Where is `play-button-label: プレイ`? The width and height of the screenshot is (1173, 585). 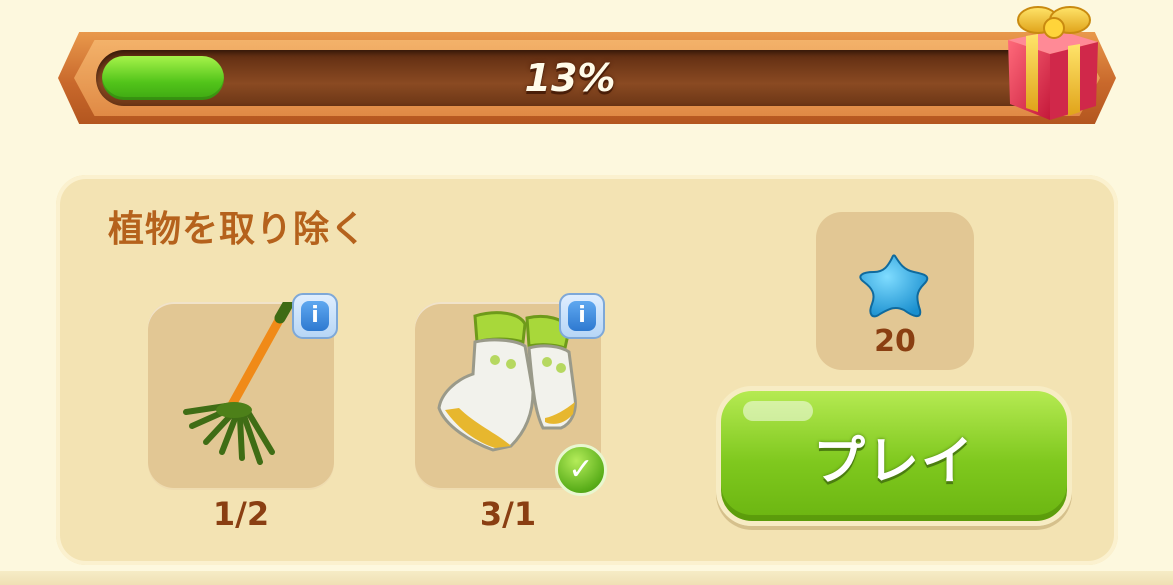 play-button-label: プレイ is located at coordinates (893, 461).